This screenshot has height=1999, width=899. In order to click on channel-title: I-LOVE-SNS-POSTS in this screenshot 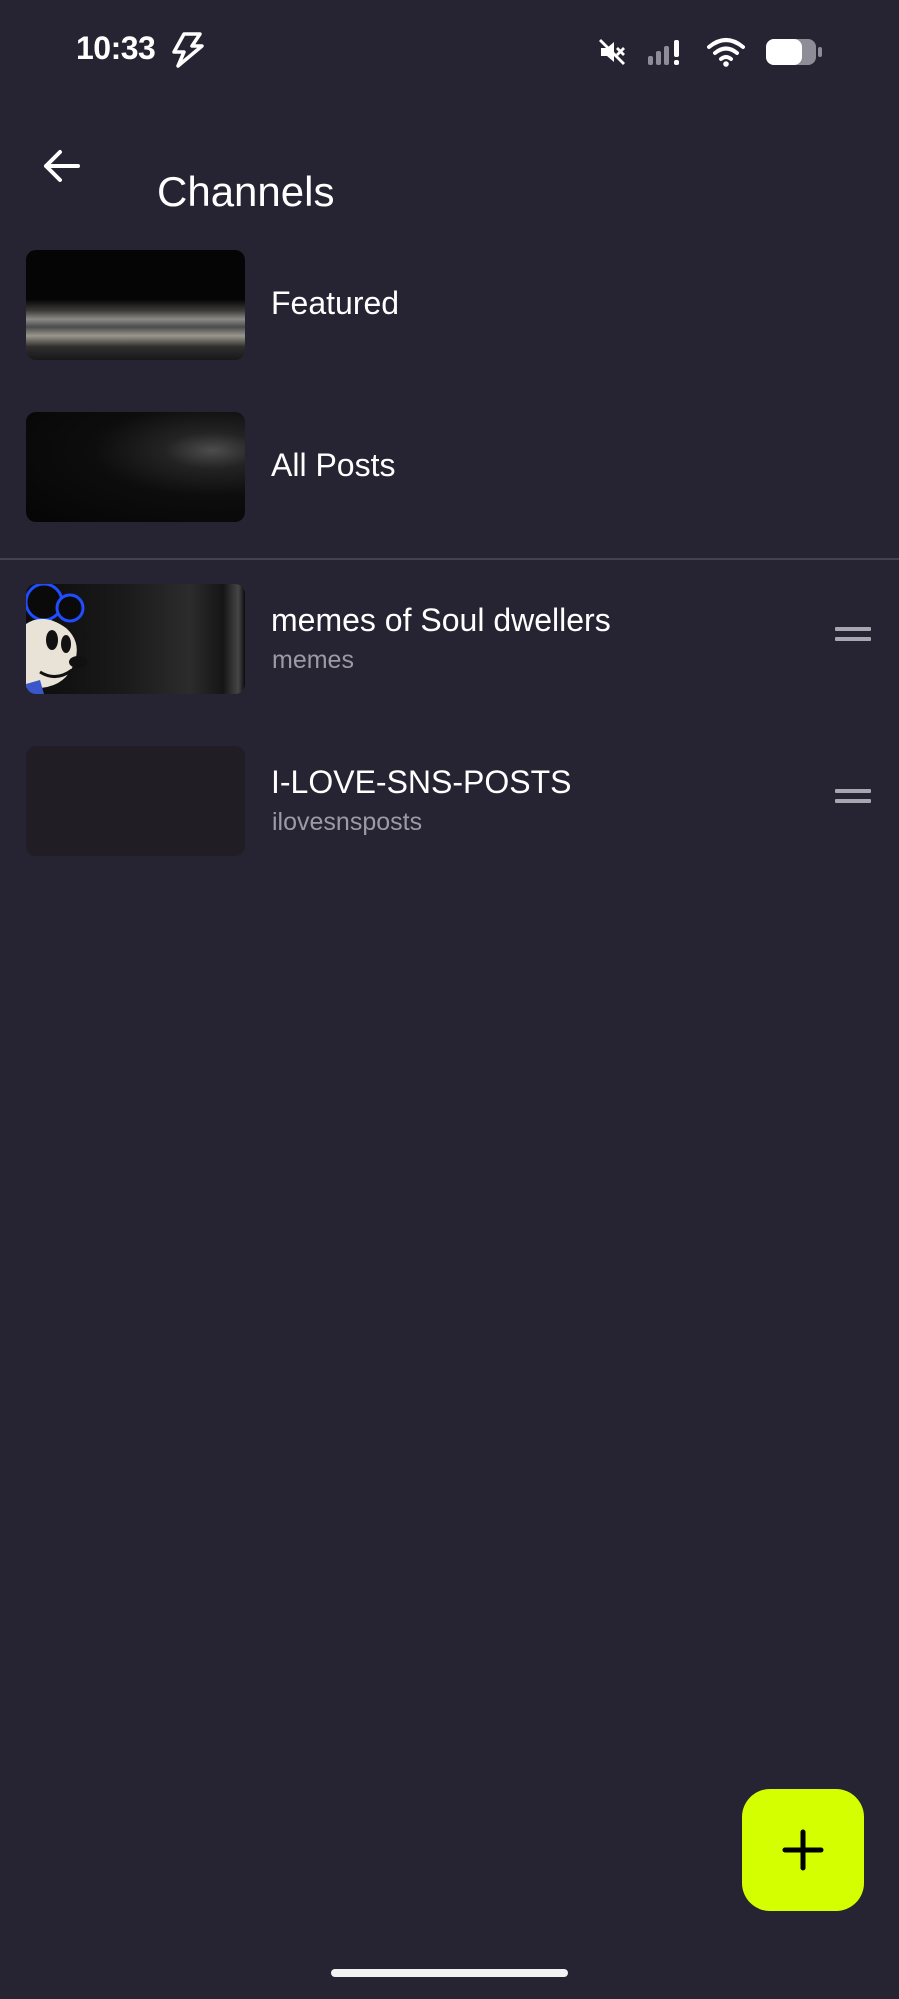, I will do `click(421, 782)`.